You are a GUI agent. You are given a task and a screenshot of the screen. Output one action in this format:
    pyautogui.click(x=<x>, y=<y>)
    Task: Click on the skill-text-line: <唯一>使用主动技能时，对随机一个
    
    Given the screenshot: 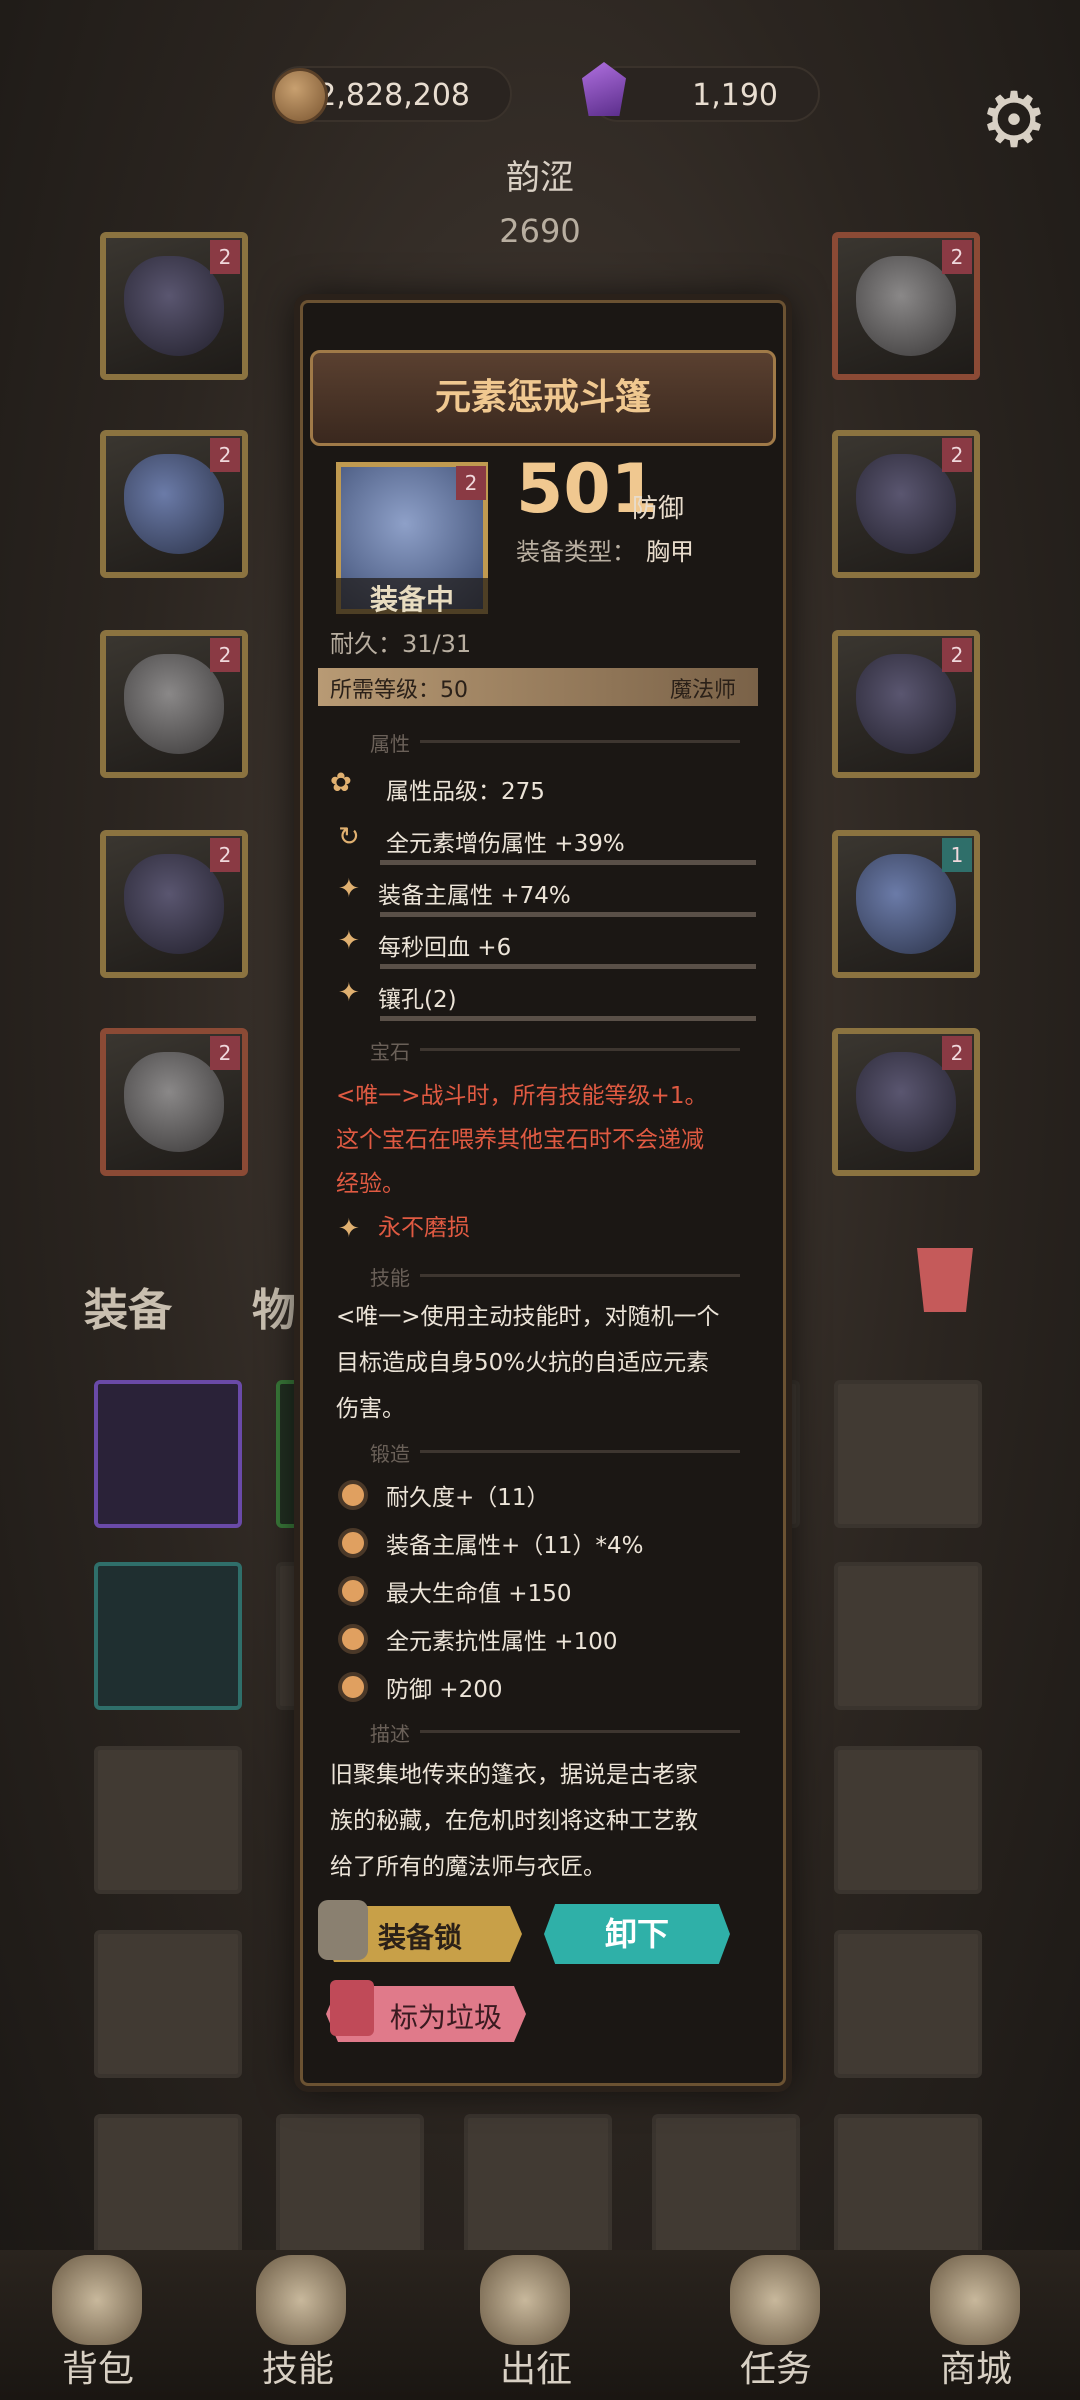 What is the action you would take?
    pyautogui.click(x=528, y=1317)
    